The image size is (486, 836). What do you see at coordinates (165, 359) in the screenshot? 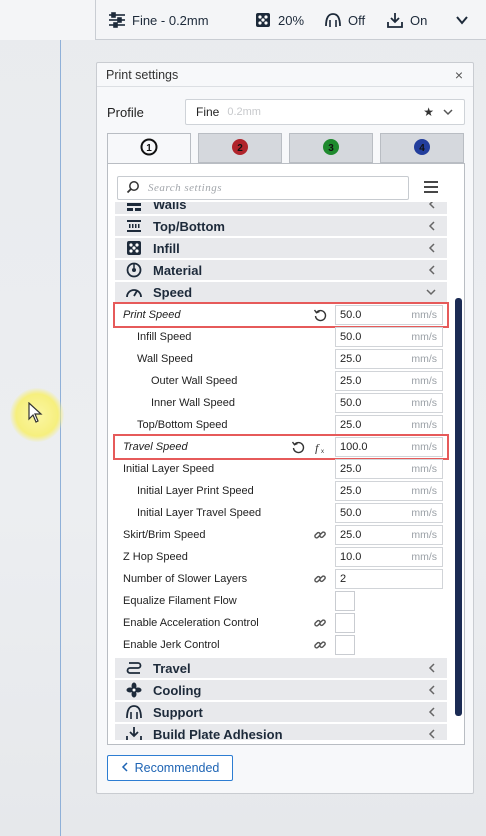
I see `setting-label: Wall Speed` at bounding box center [165, 359].